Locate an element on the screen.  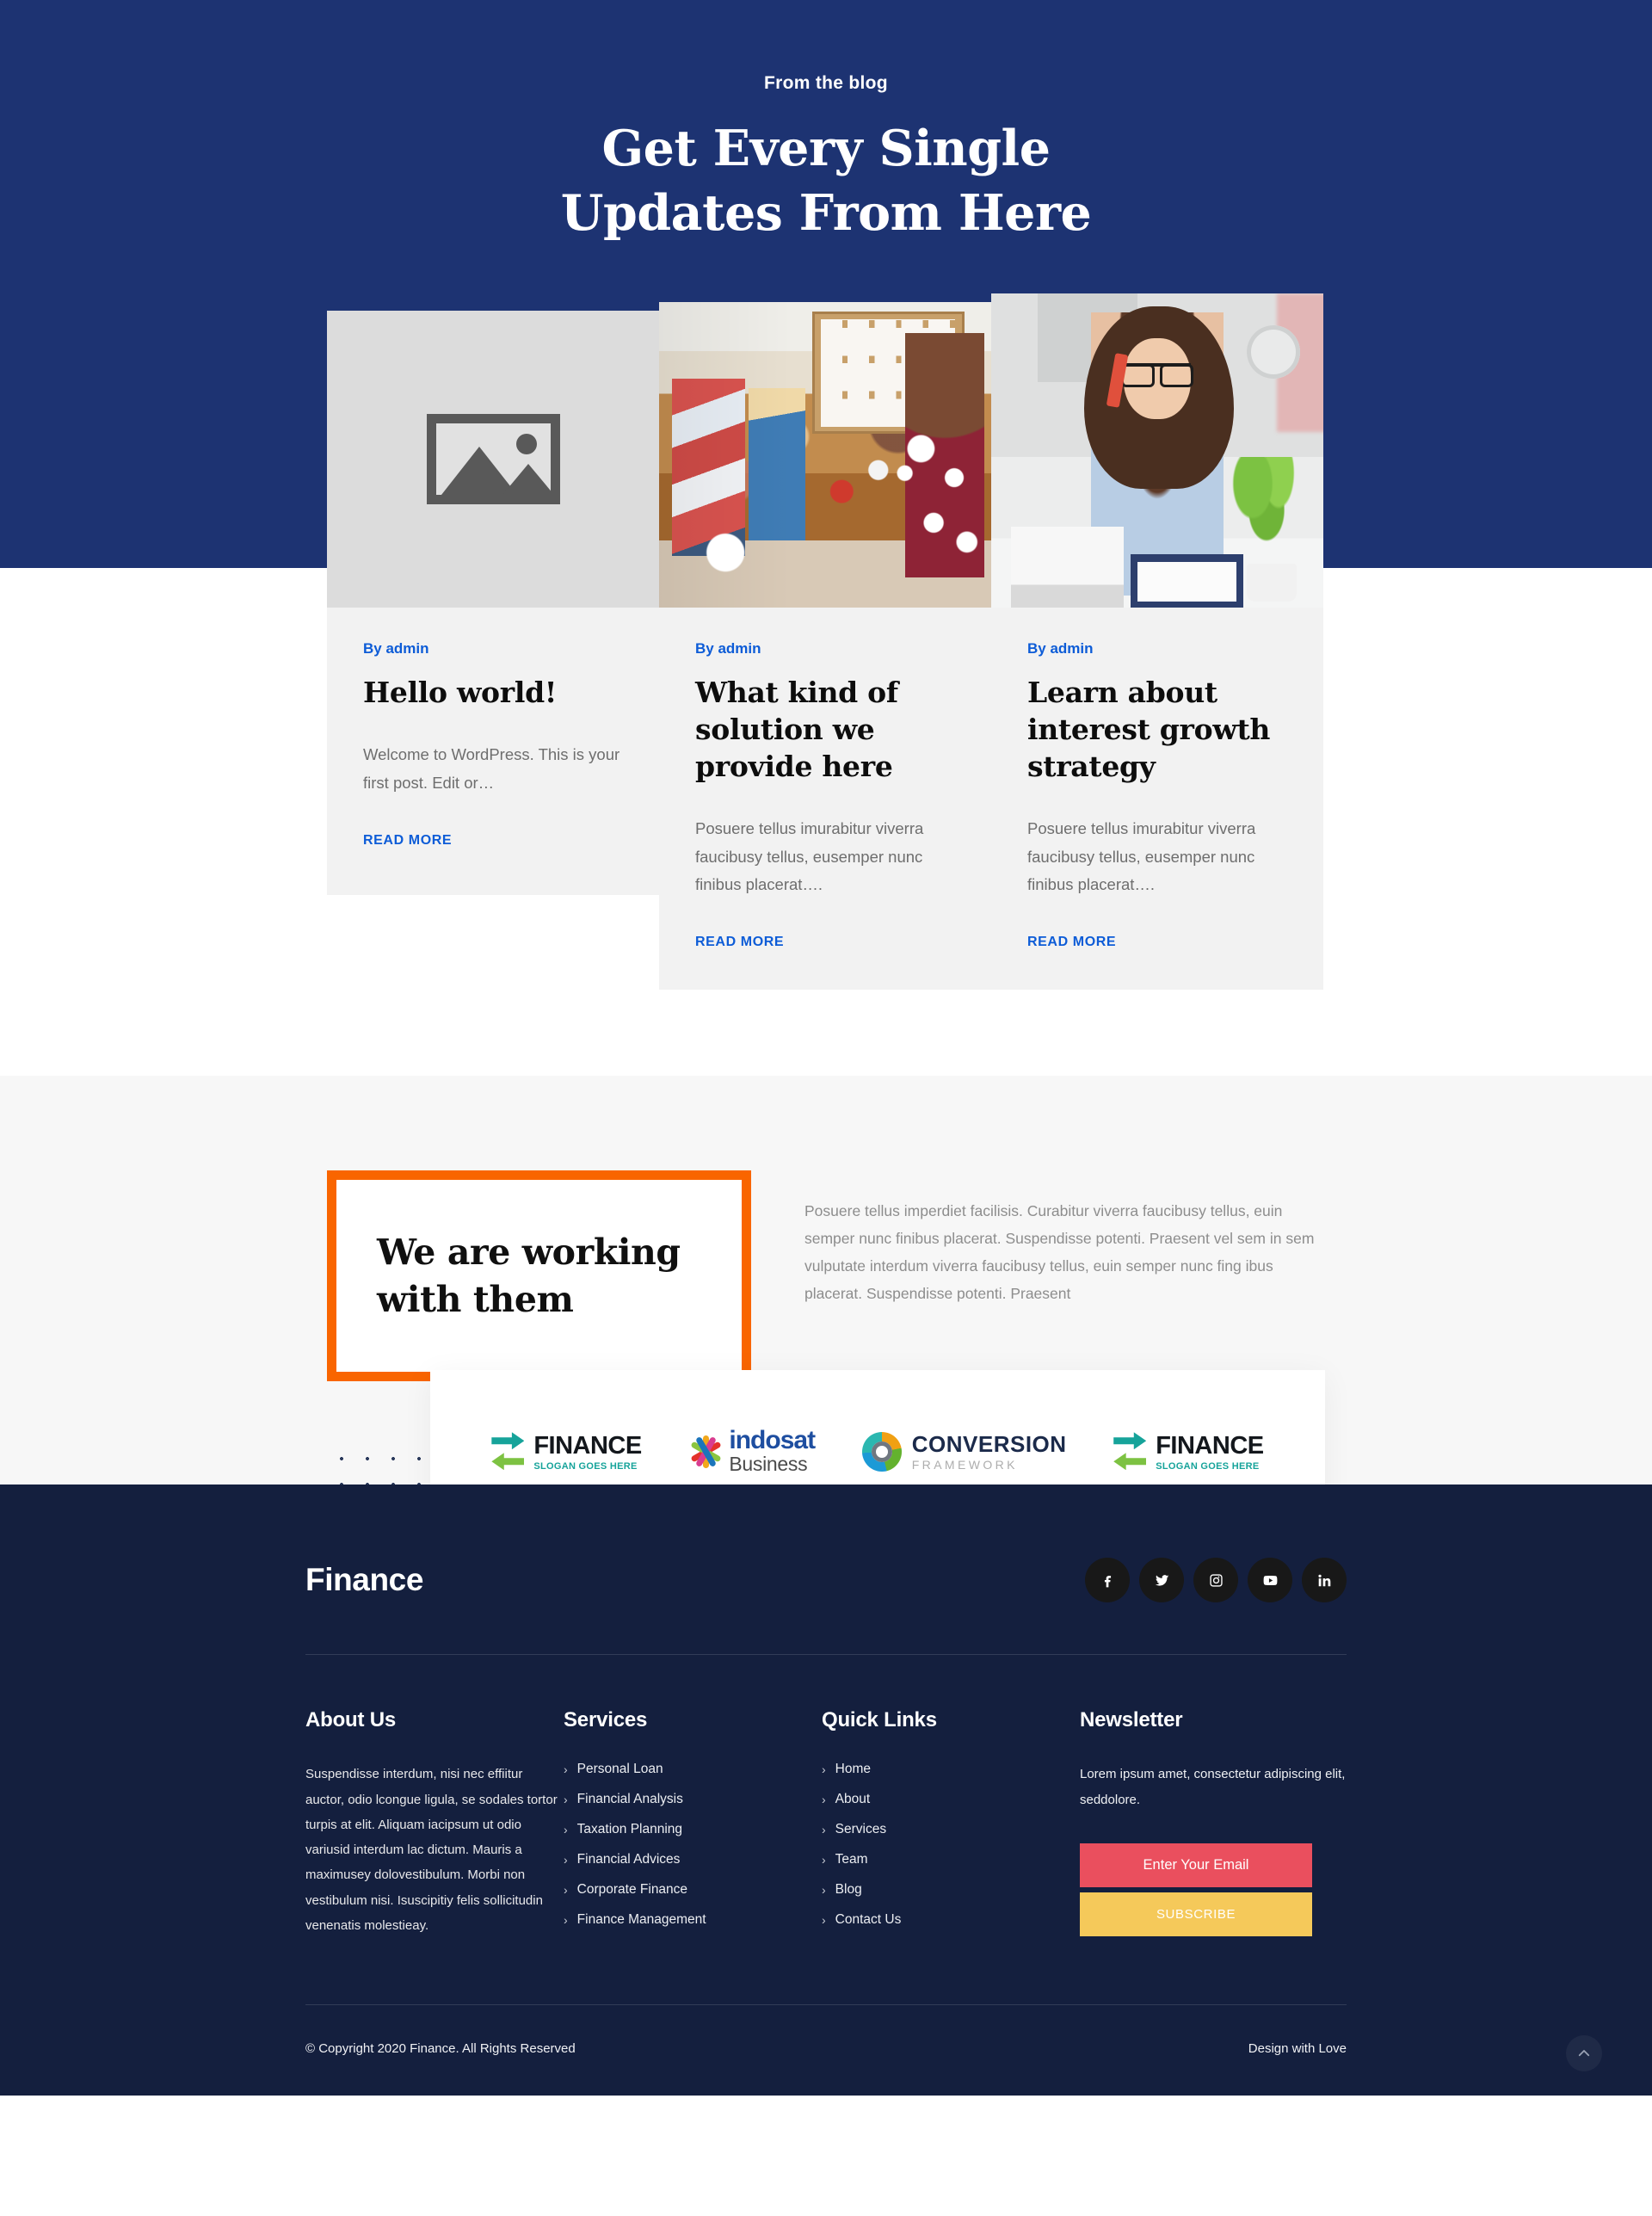
partner-logo-indosat: indosat Business is located at coordinates (752, 1451).